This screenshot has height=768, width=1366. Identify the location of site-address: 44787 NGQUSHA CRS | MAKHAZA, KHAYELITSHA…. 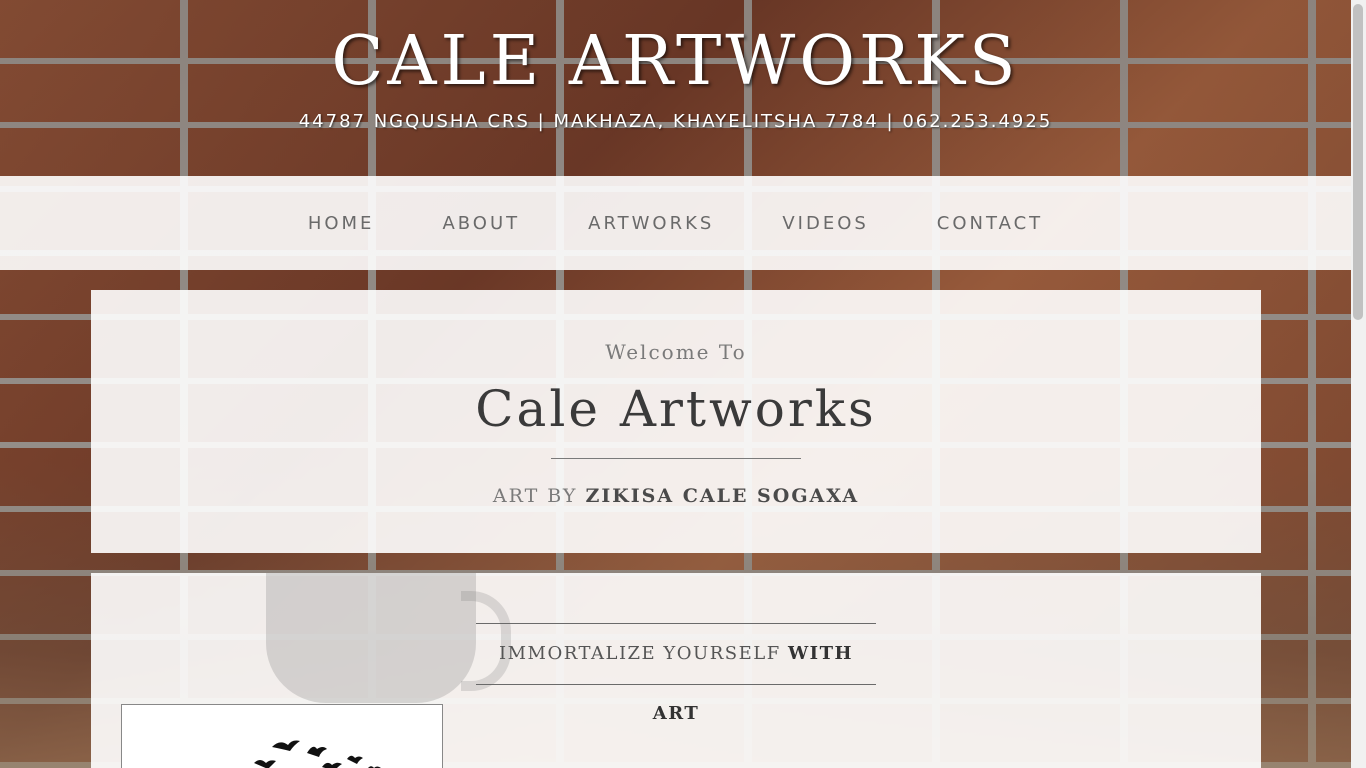
(675, 121).